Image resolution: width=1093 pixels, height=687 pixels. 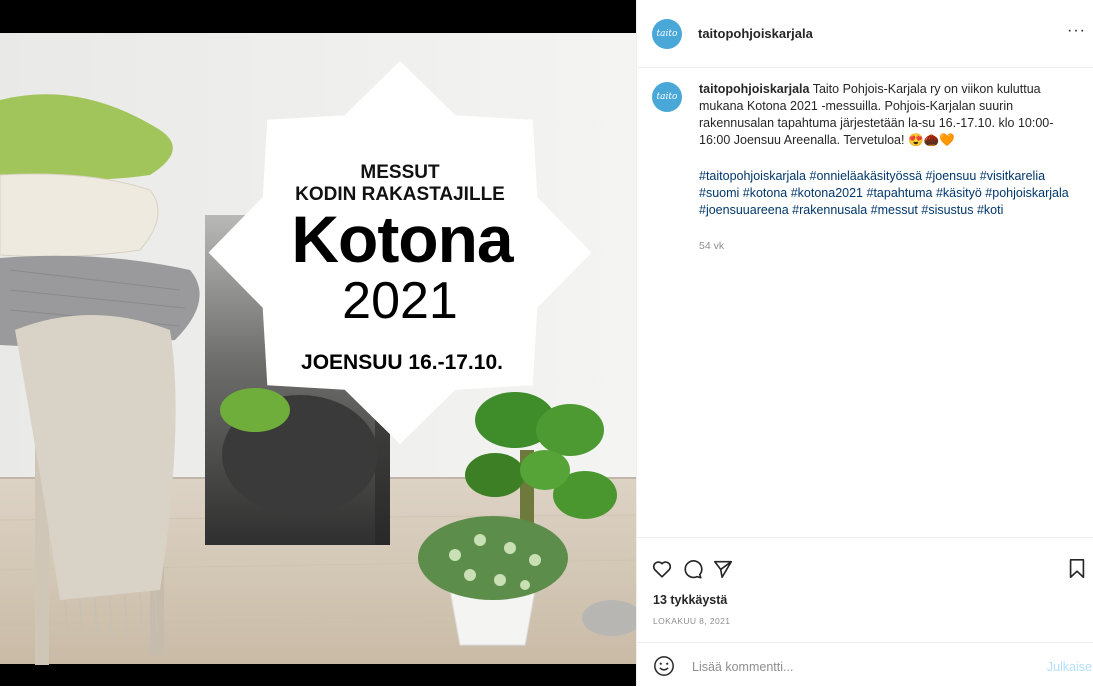 I want to click on post-header: taito taitopohjoiskarjala ···, so click(x=865, y=34).